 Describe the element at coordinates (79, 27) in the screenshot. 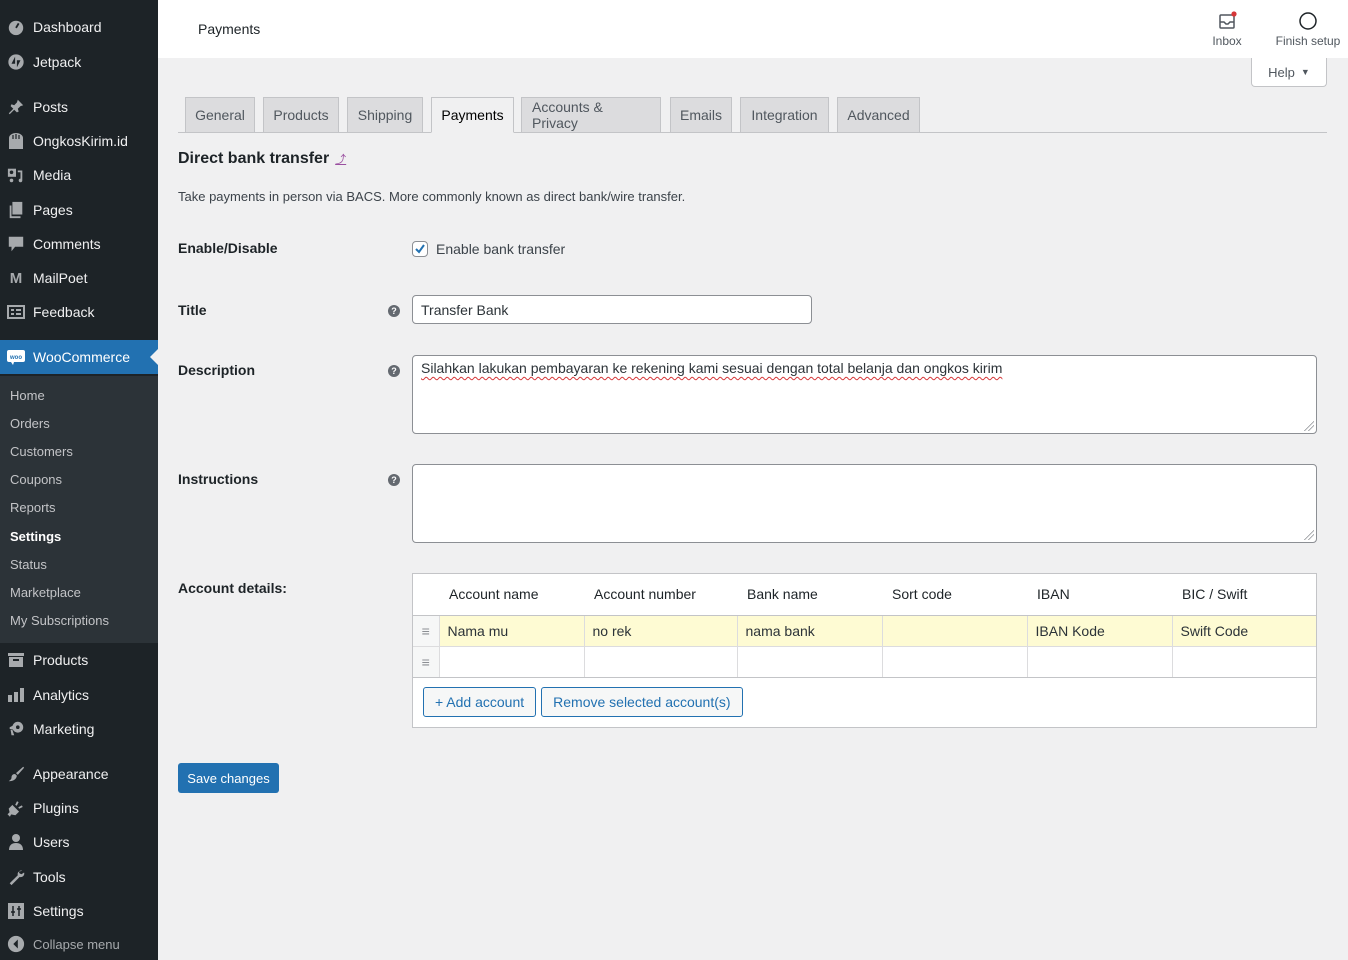

I see `sidebar-item-dashboard: Dashboard` at that location.